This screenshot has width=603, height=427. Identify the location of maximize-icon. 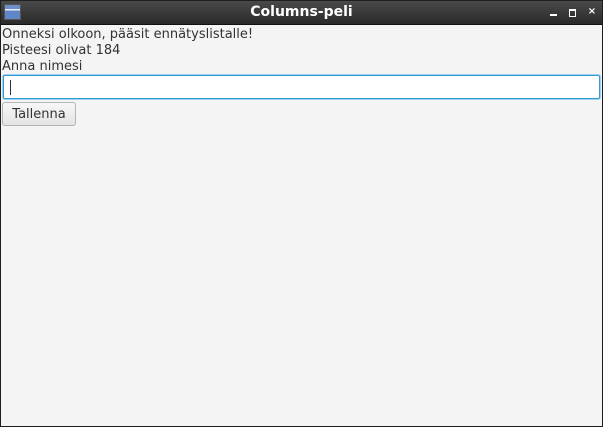
(573, 12).